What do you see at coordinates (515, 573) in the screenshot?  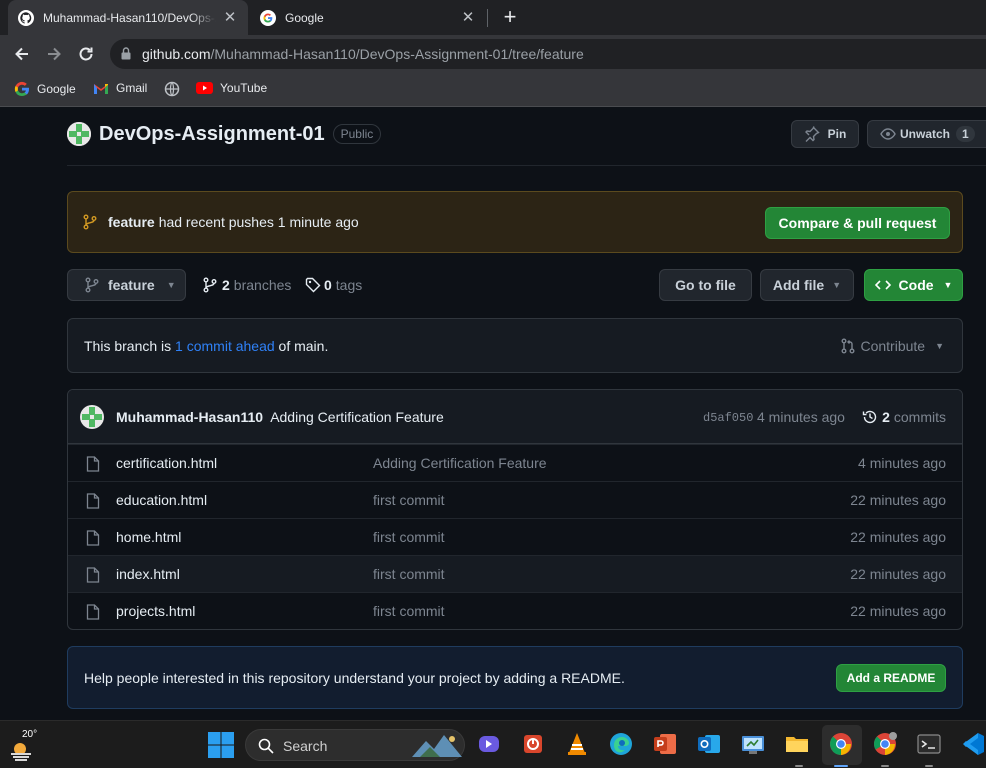 I see `file-row: index.html first commit 22 minutes ago` at bounding box center [515, 573].